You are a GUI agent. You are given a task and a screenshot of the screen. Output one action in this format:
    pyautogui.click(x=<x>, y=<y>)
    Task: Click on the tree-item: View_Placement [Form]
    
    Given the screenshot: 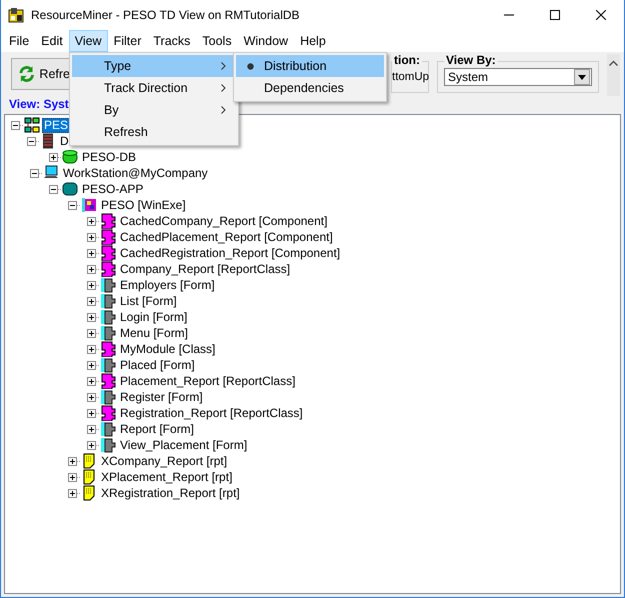 What is the action you would take?
    pyautogui.click(x=184, y=445)
    